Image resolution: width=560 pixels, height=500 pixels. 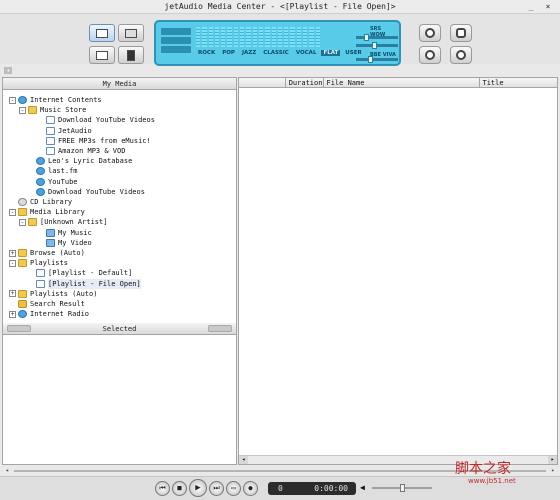 I want to click on tree-item: - Playlists, so click(x=38, y=263).